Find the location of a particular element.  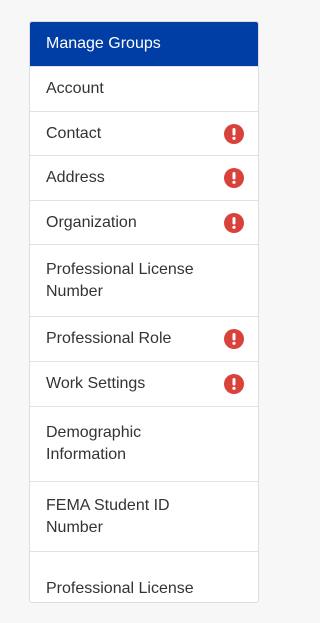

sidebar-item-label: FEMA Student ID Number is located at coordinates (108, 516).